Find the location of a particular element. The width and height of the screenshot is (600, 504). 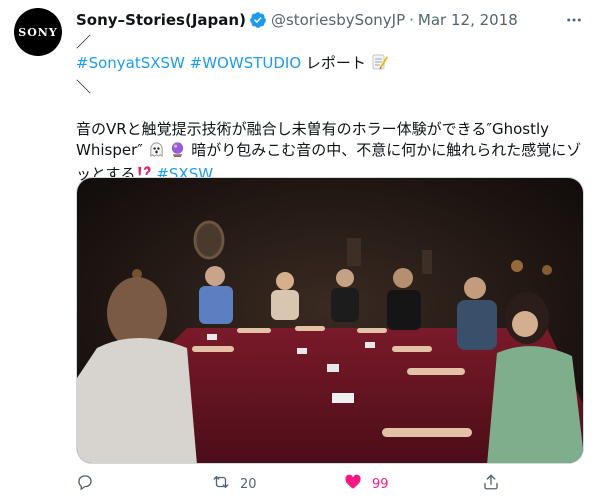

more-options-icon is located at coordinates (574, 20).